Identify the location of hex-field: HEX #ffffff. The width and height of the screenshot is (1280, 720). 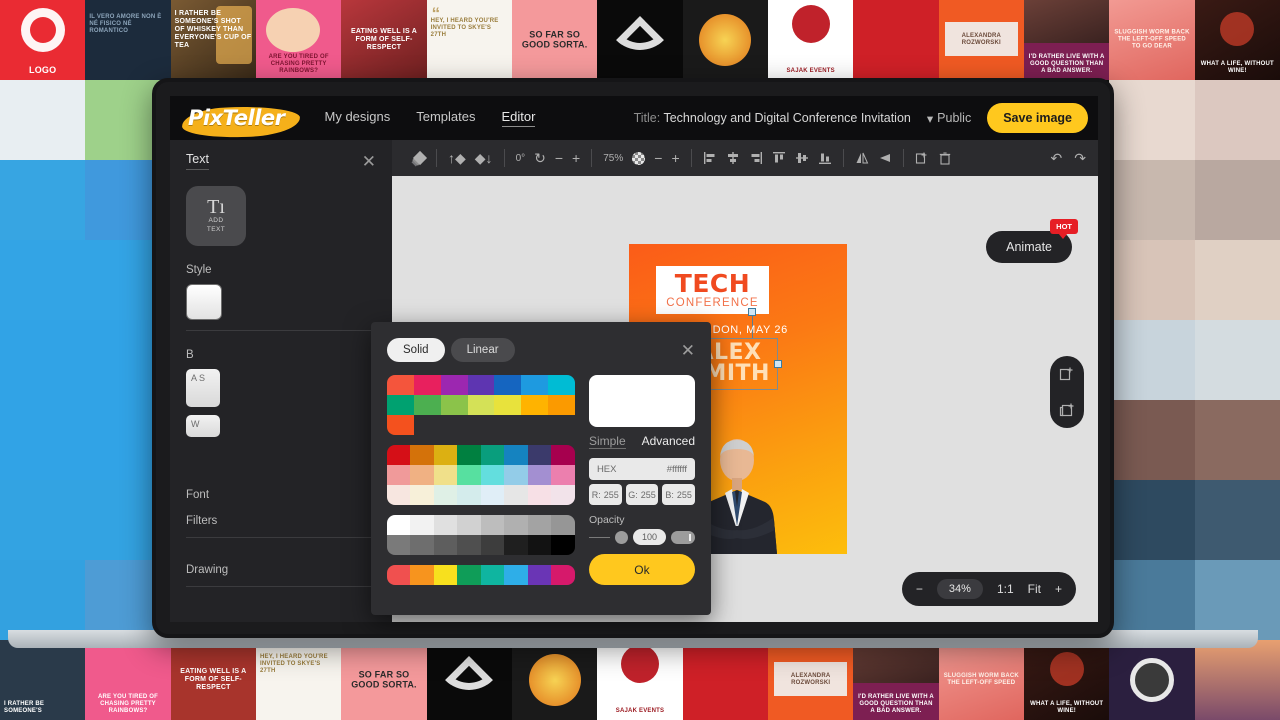
(641, 469).